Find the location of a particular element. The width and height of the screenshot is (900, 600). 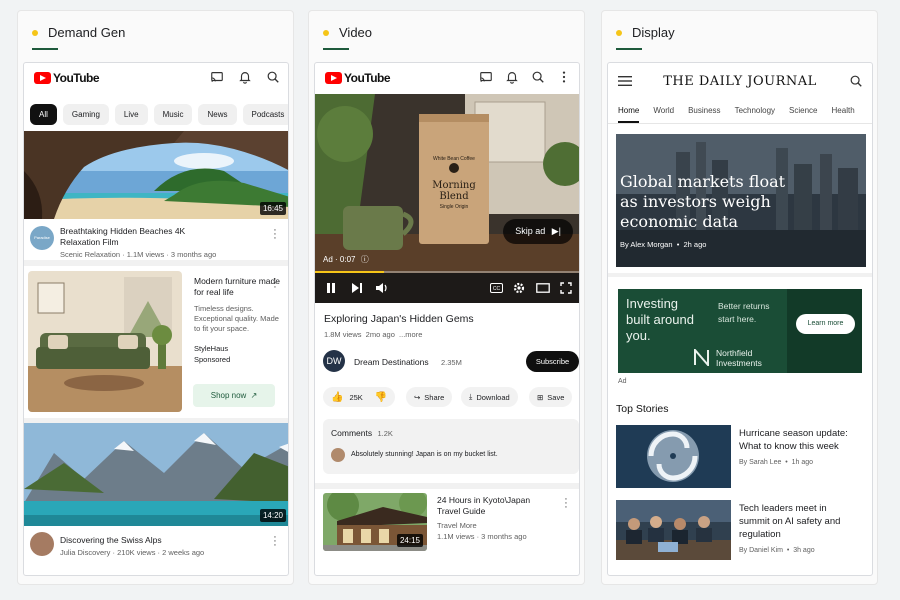

skip-next-icon is located at coordinates (357, 288).